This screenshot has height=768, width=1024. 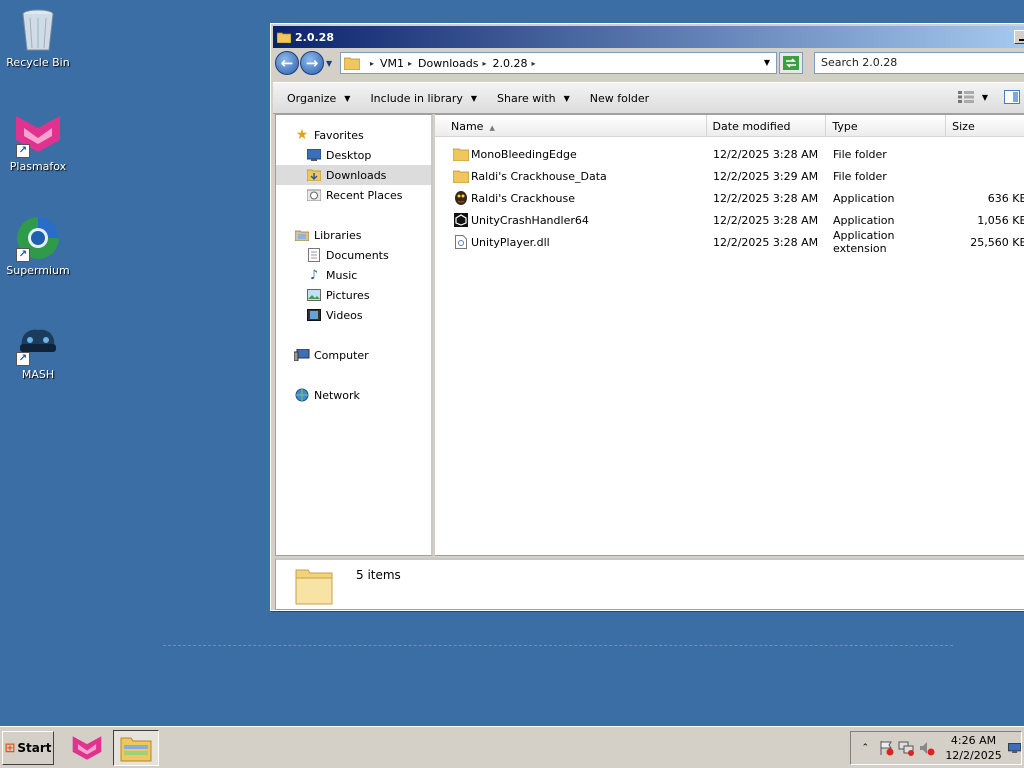 I want to click on nav-libraries: Libraries, so click(x=353, y=235).